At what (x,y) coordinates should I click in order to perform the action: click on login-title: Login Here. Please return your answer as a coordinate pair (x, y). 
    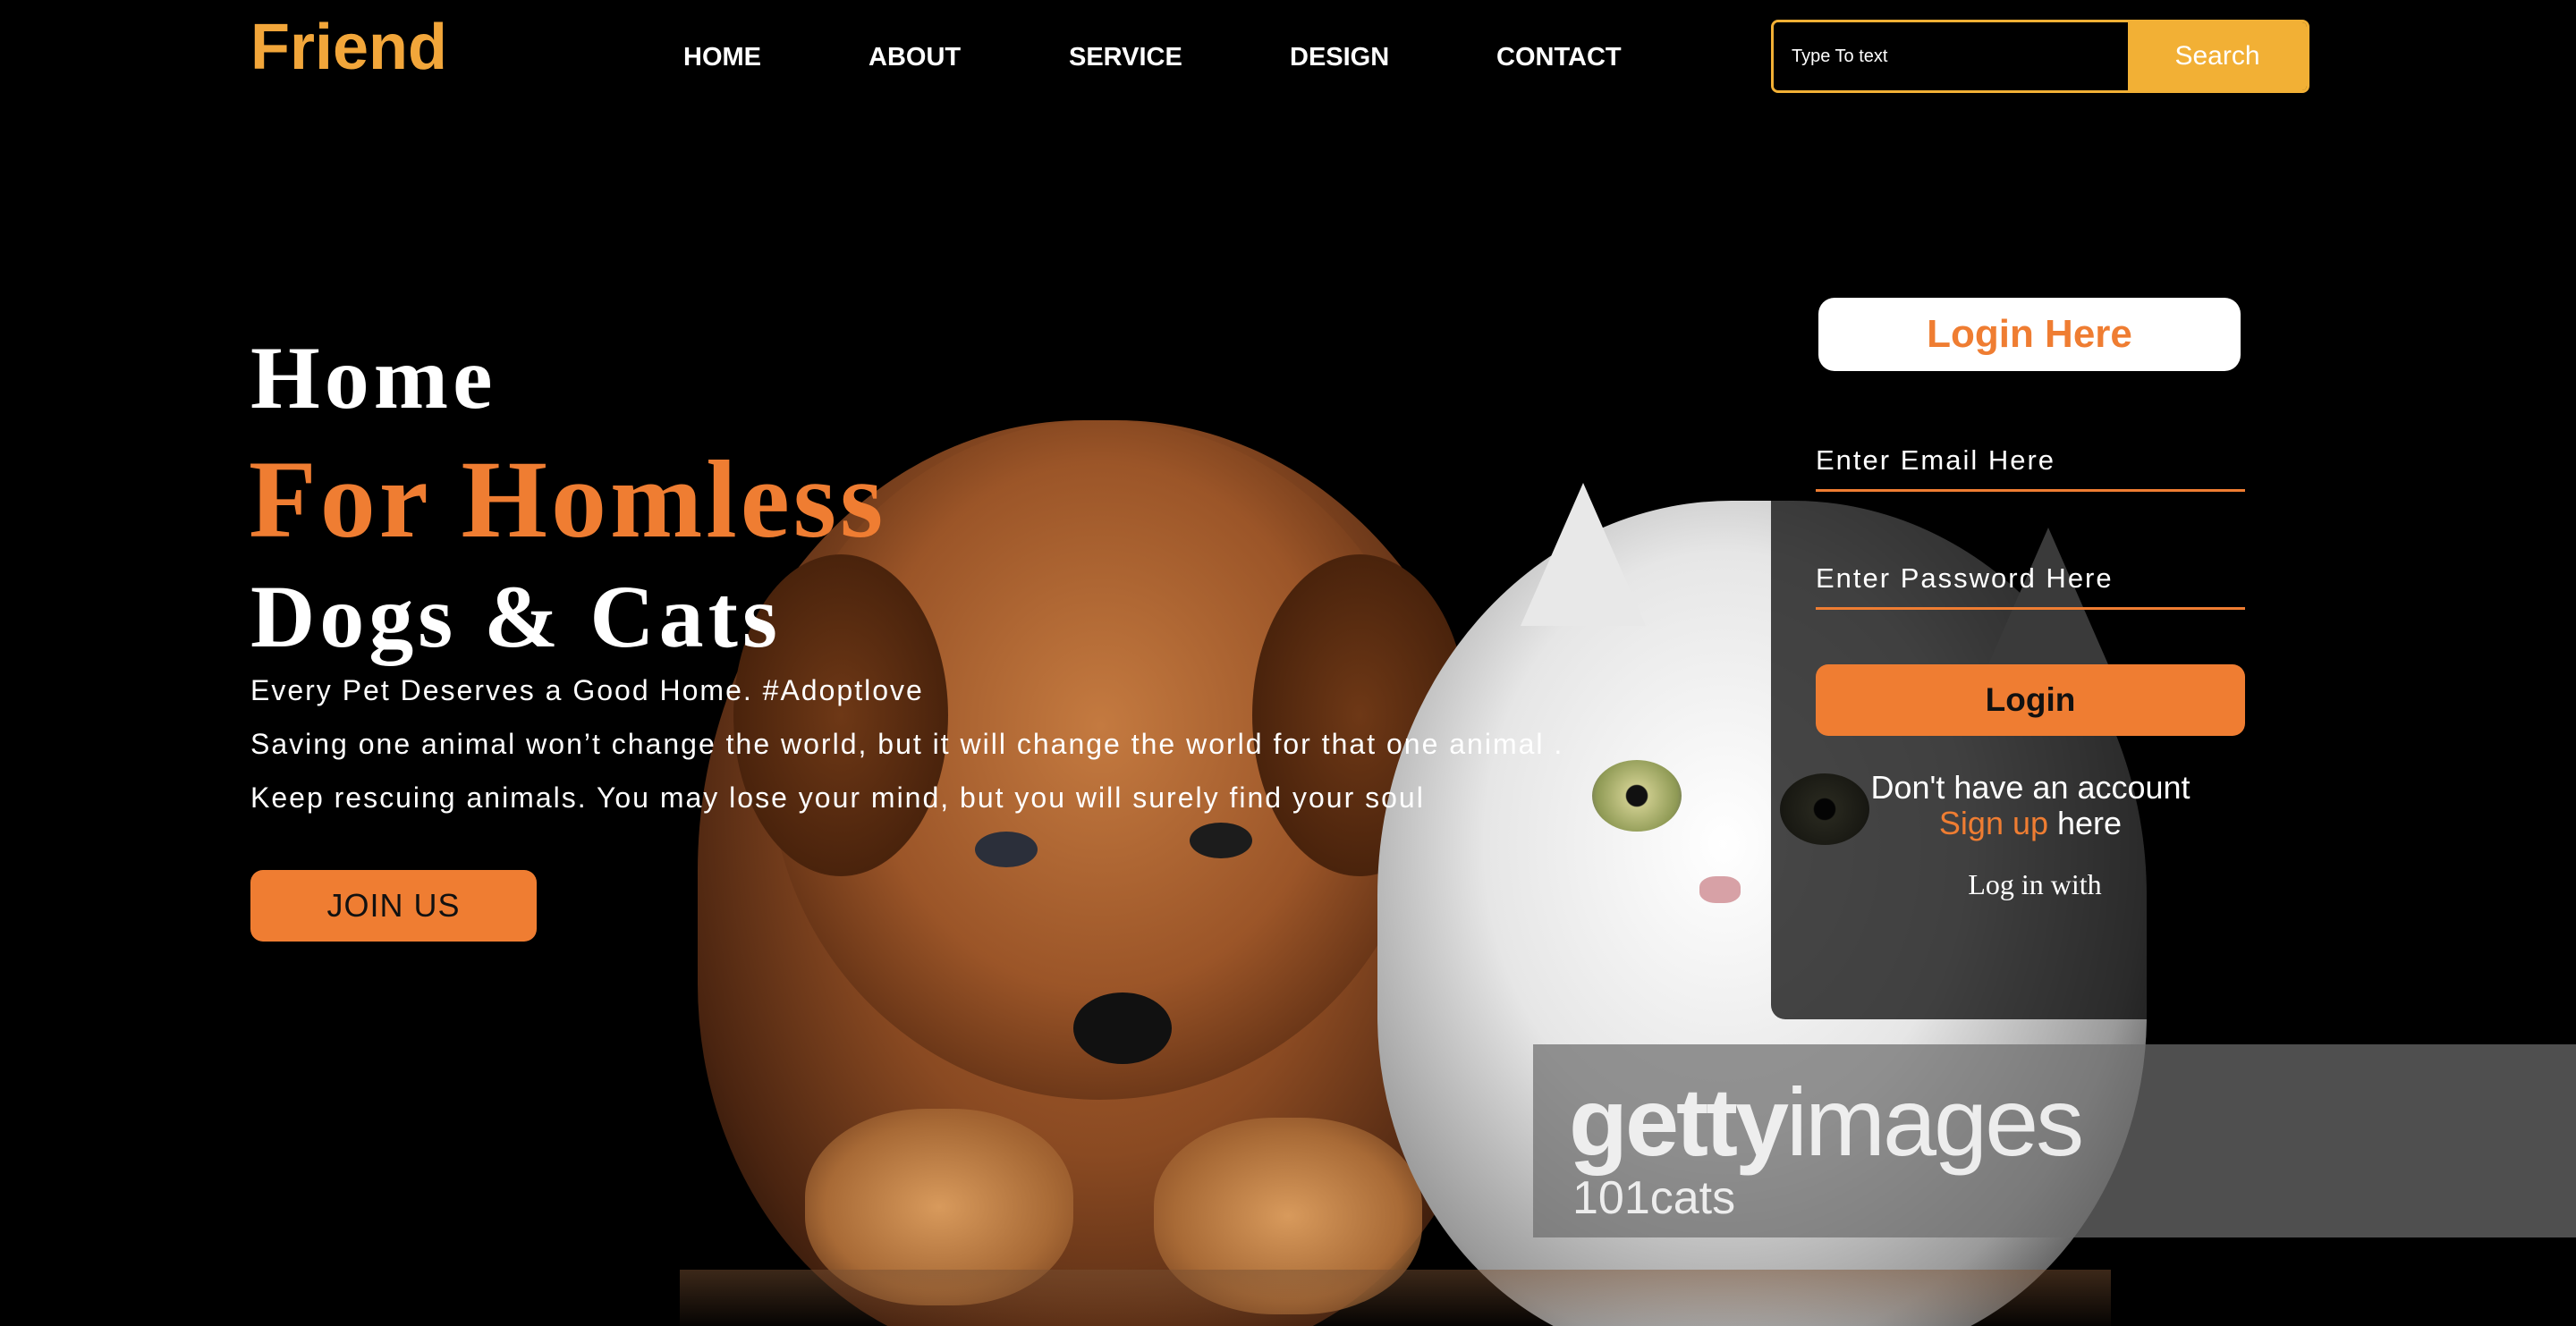
    Looking at the image, I should click on (2029, 334).